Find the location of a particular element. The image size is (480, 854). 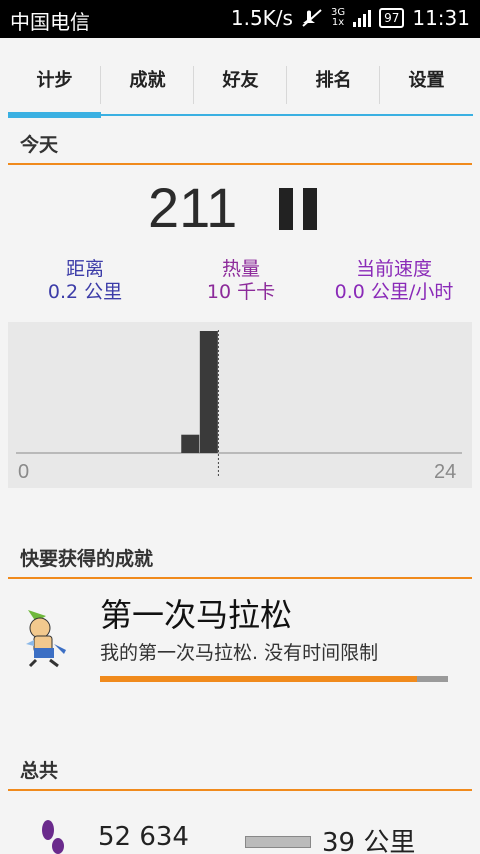

net-speed: 1.5K/s is located at coordinates (261, 18).